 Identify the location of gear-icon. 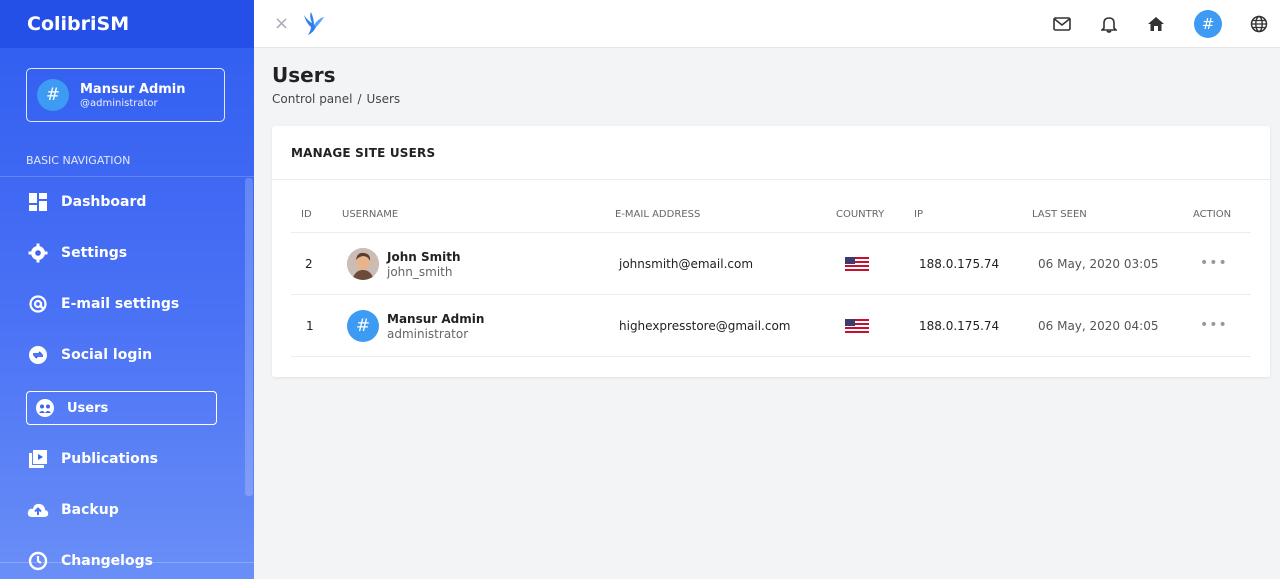
(38, 253).